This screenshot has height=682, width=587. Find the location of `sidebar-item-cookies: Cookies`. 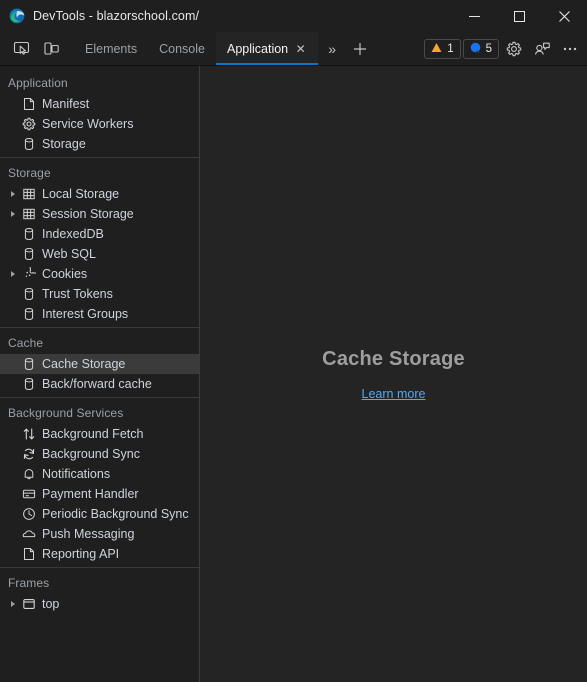

sidebar-item-cookies: Cookies is located at coordinates (99, 274).